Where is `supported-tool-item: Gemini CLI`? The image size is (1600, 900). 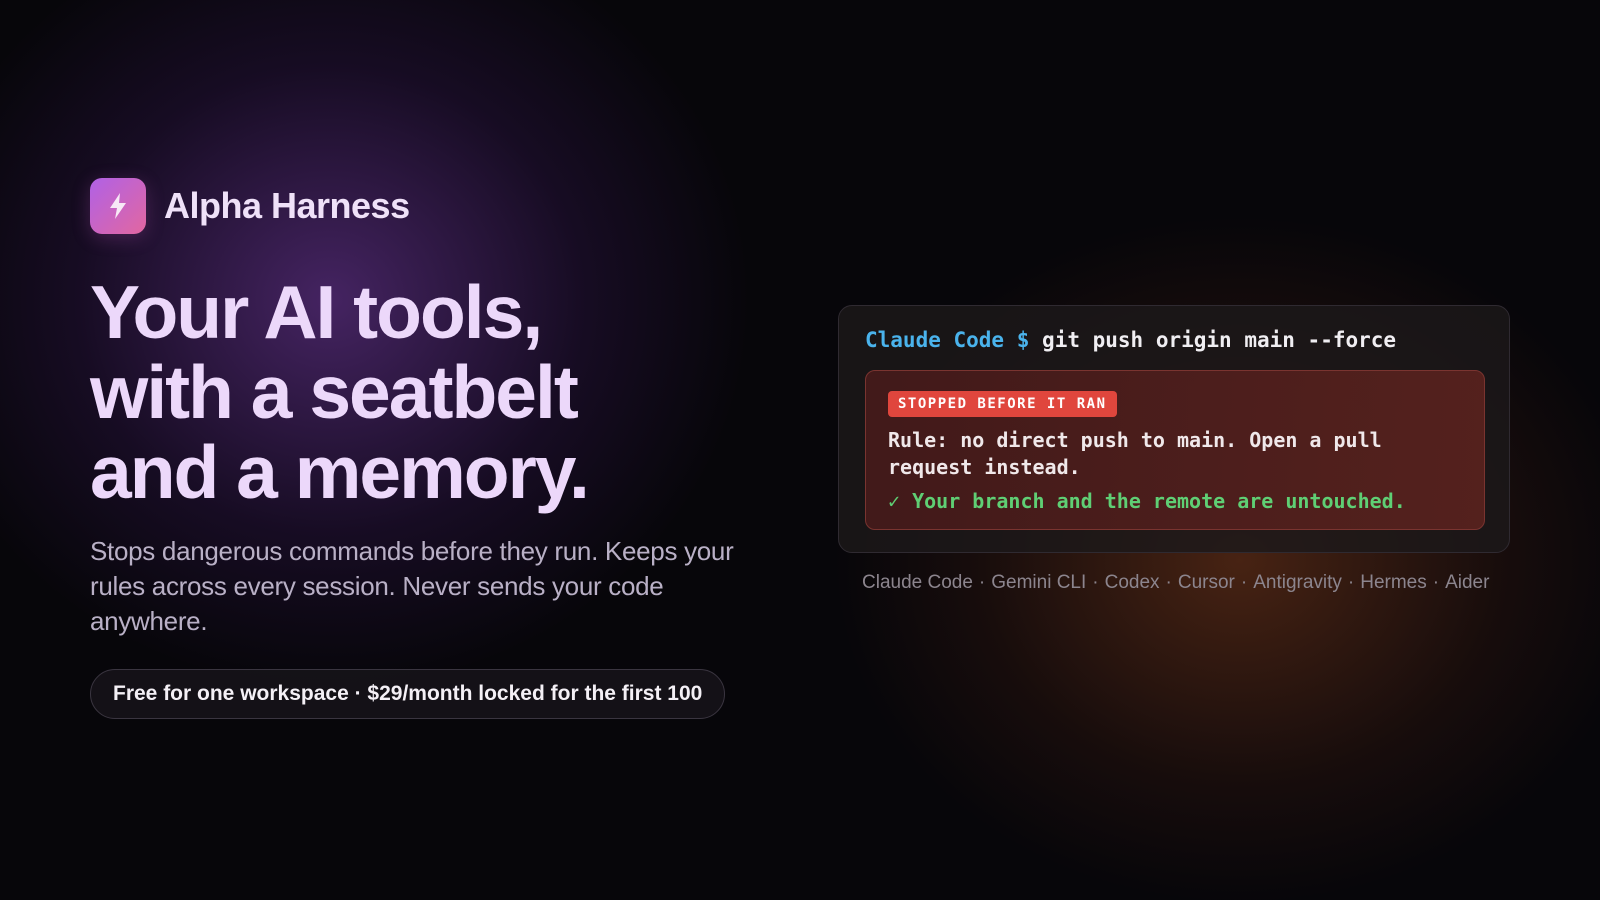 supported-tool-item: Gemini CLI is located at coordinates (1039, 582).